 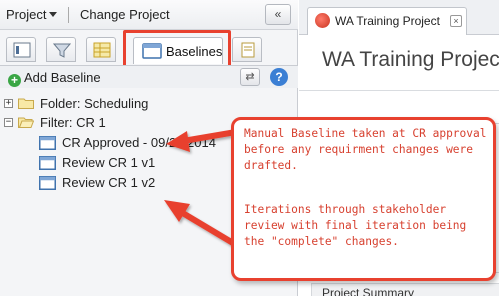 I want to click on tree-baseline-item: Review CR 1 v1, so click(x=100, y=163).